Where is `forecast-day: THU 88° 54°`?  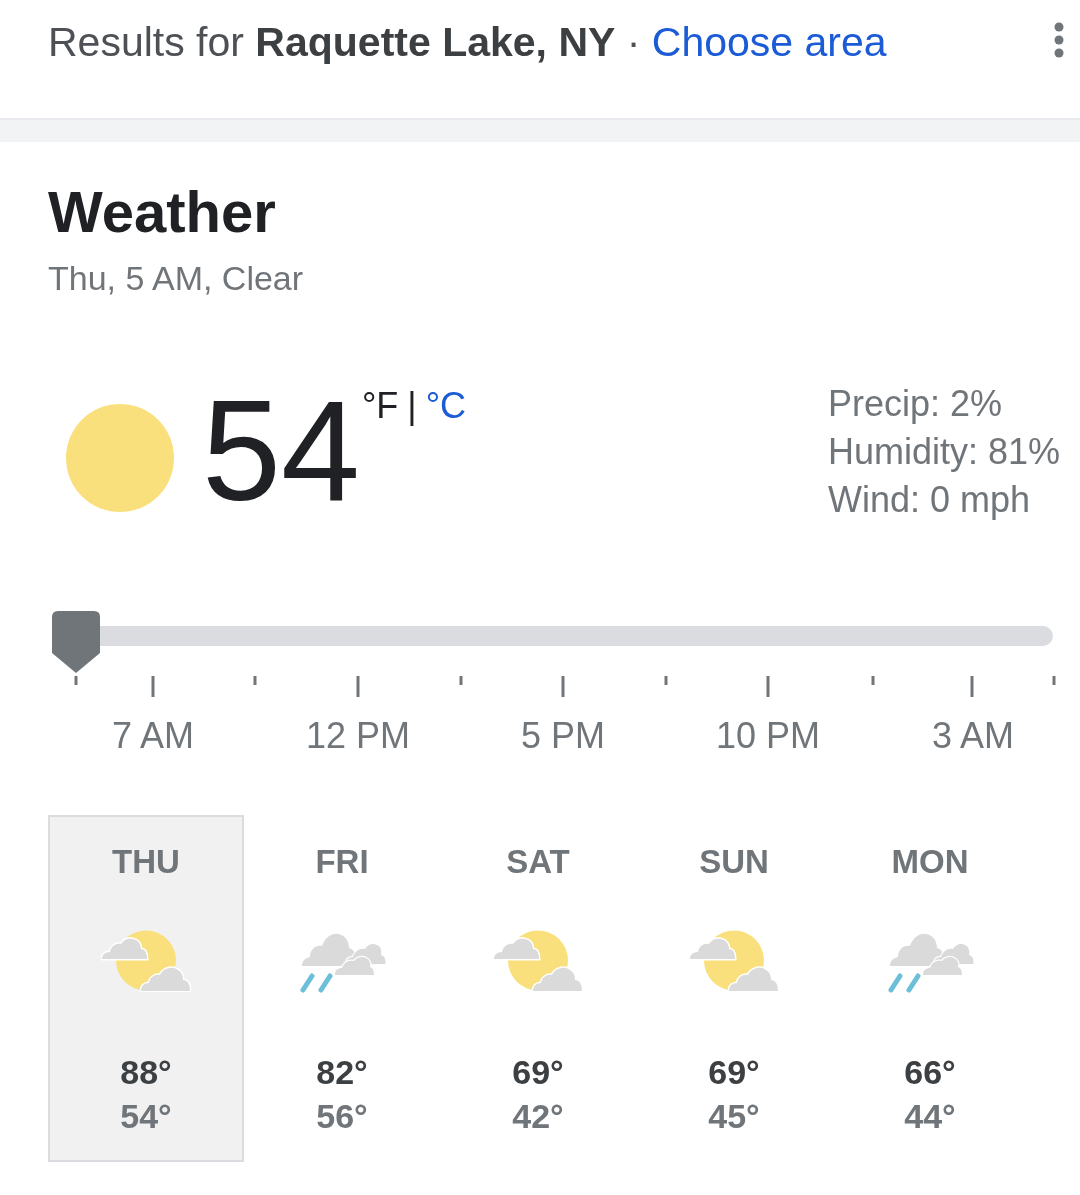 forecast-day: THU 88° 54° is located at coordinates (146, 988).